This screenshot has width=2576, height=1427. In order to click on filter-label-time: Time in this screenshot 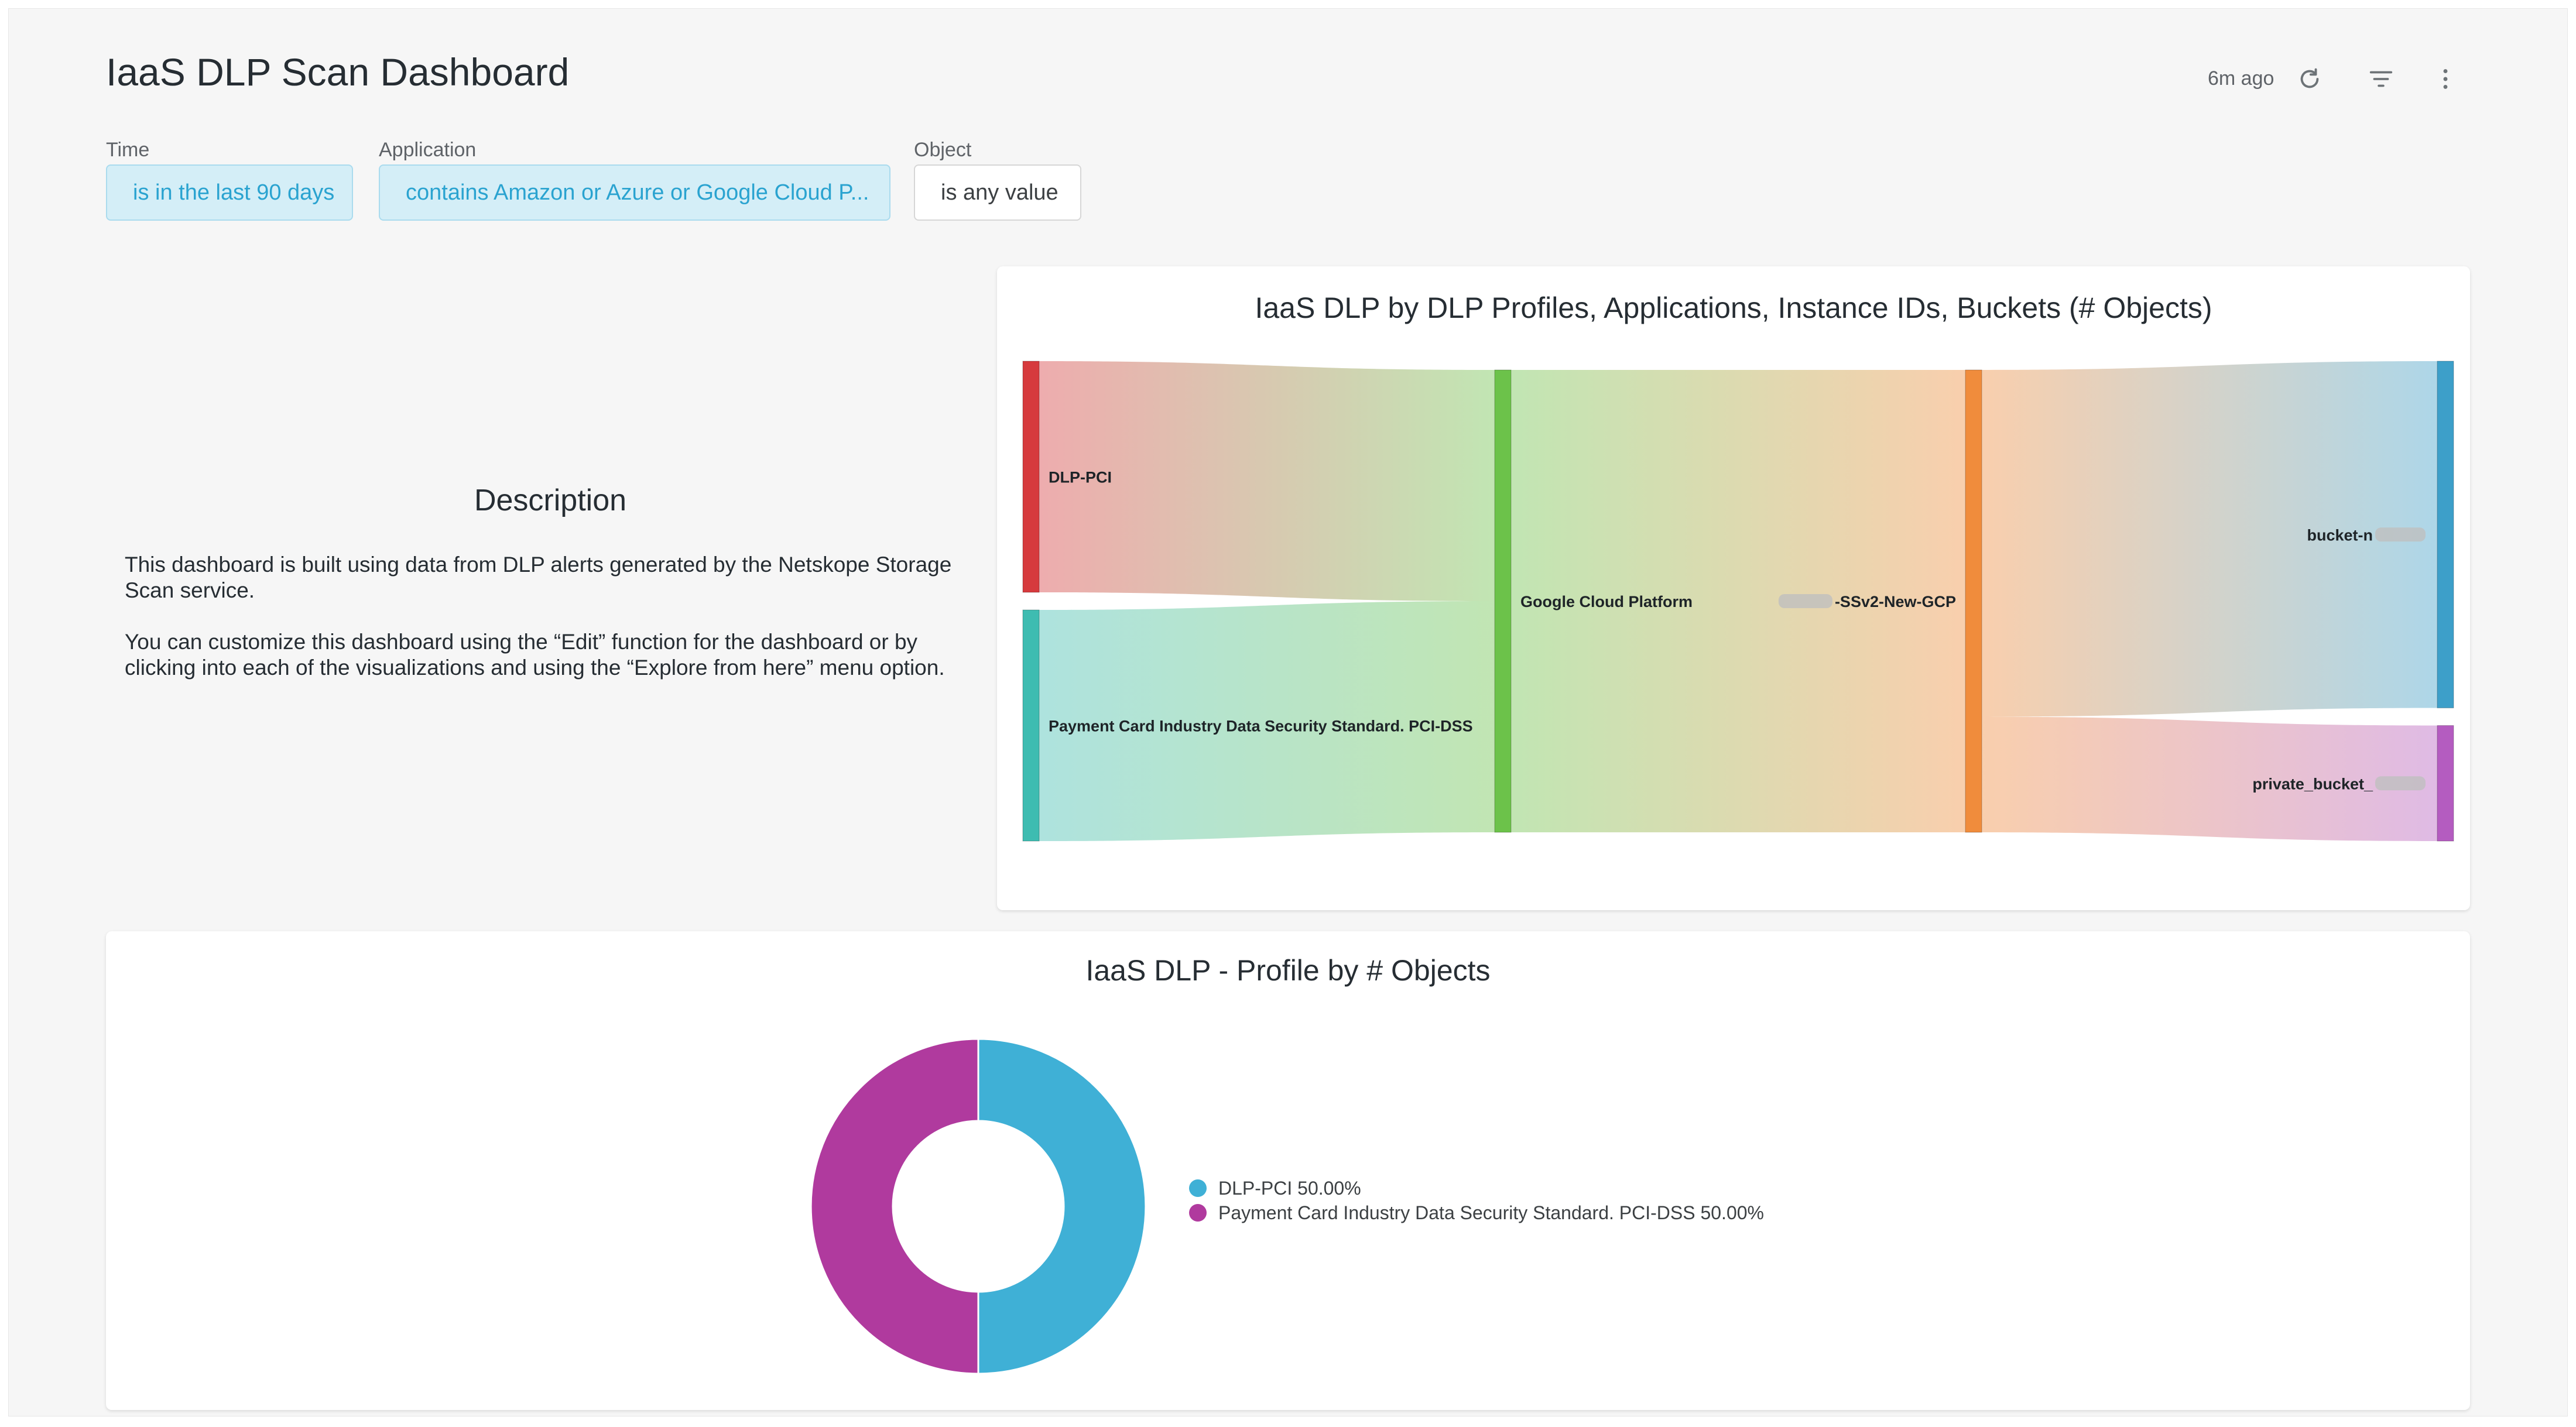, I will do `click(128, 150)`.